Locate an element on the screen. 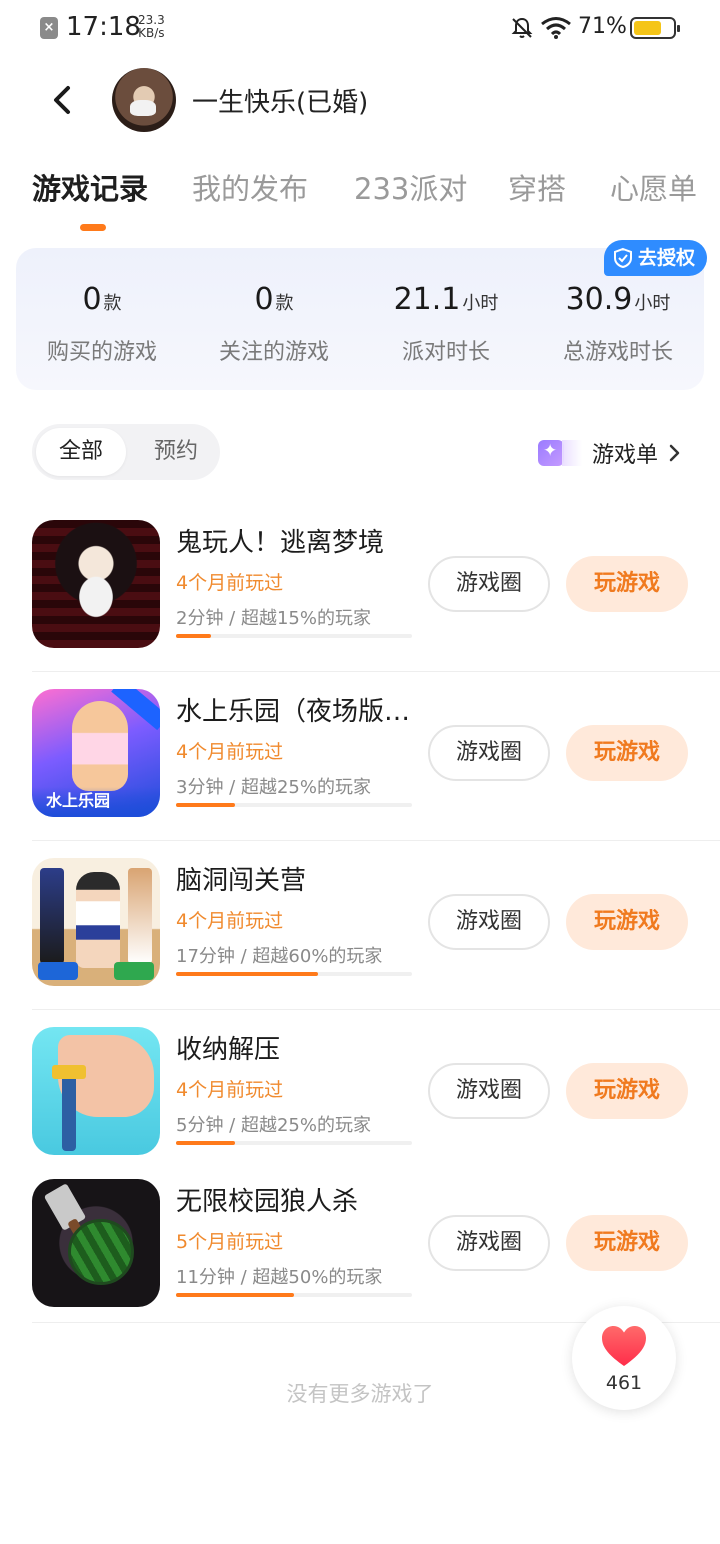 The height and width of the screenshot is (1544, 720). authorize-label: 去授权 is located at coordinates (667, 258).